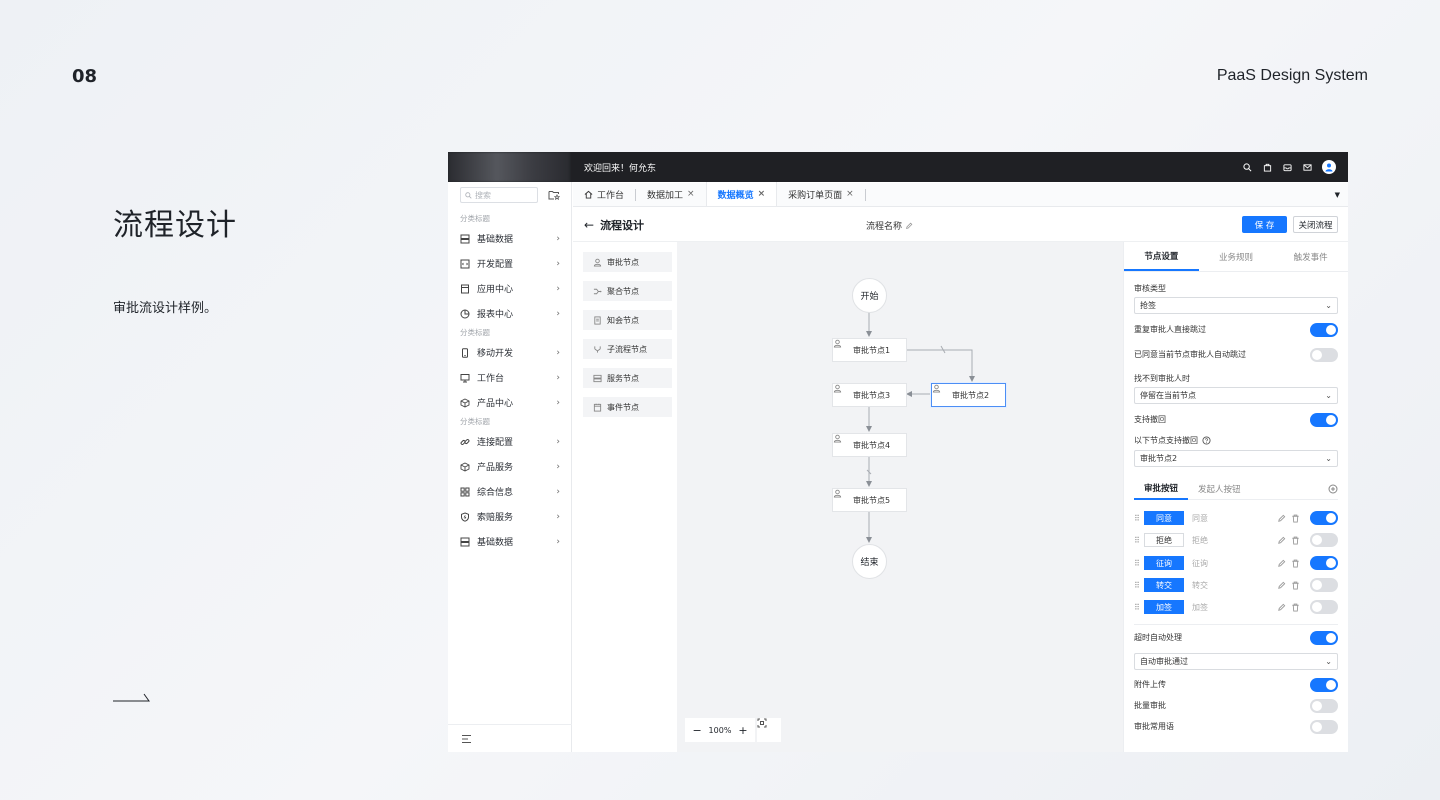 This screenshot has width=1440, height=800. I want to click on palette-node: 子流程节点, so click(627, 349).